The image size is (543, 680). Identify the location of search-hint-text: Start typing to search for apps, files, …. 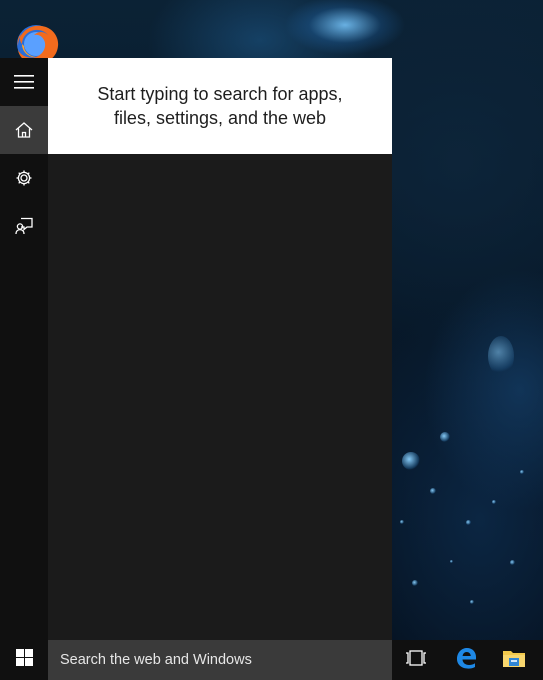
(220, 106).